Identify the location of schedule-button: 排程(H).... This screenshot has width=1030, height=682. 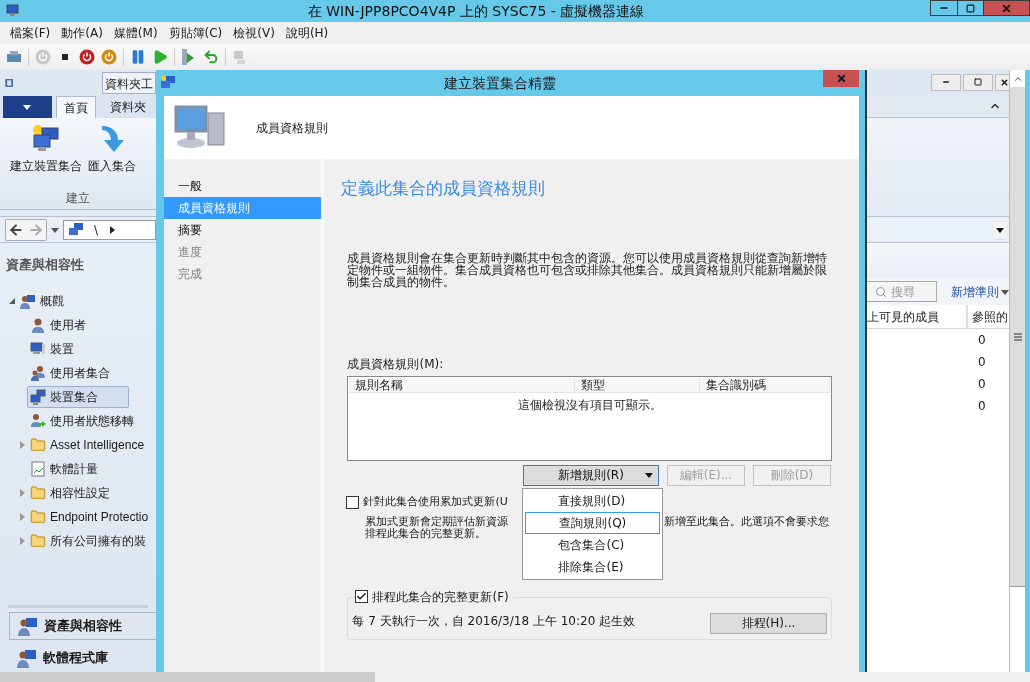
(768, 623).